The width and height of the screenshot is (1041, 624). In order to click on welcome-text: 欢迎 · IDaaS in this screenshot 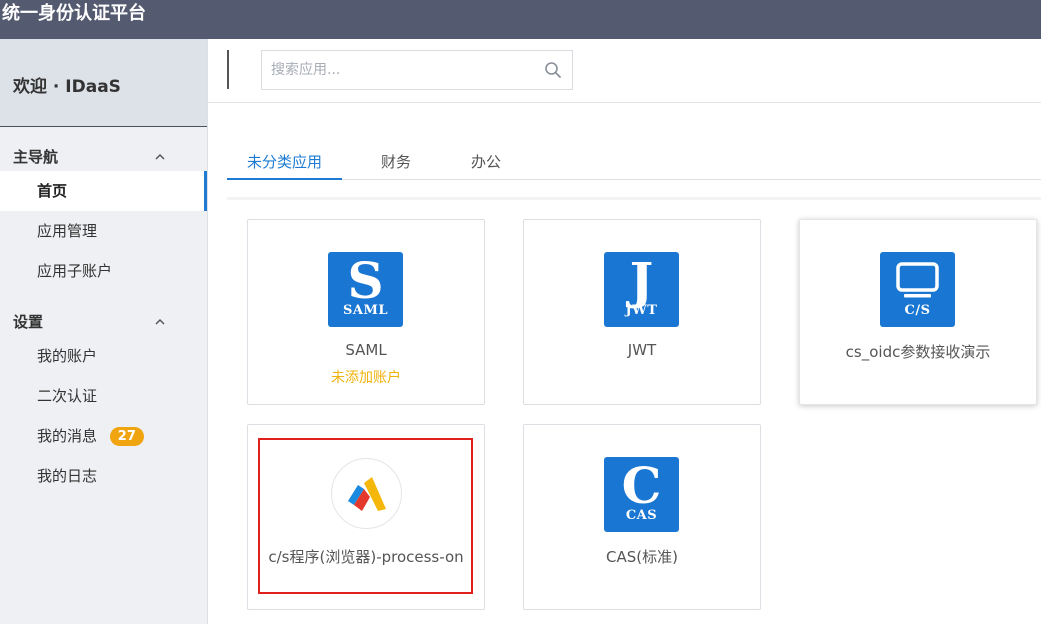, I will do `click(67, 87)`.